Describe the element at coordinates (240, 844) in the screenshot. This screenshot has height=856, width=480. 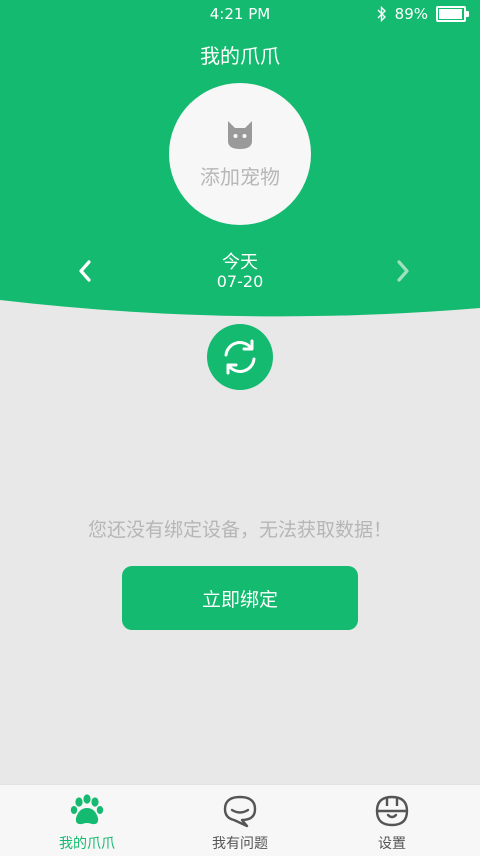
I see `tab-label: 我有问题` at that location.